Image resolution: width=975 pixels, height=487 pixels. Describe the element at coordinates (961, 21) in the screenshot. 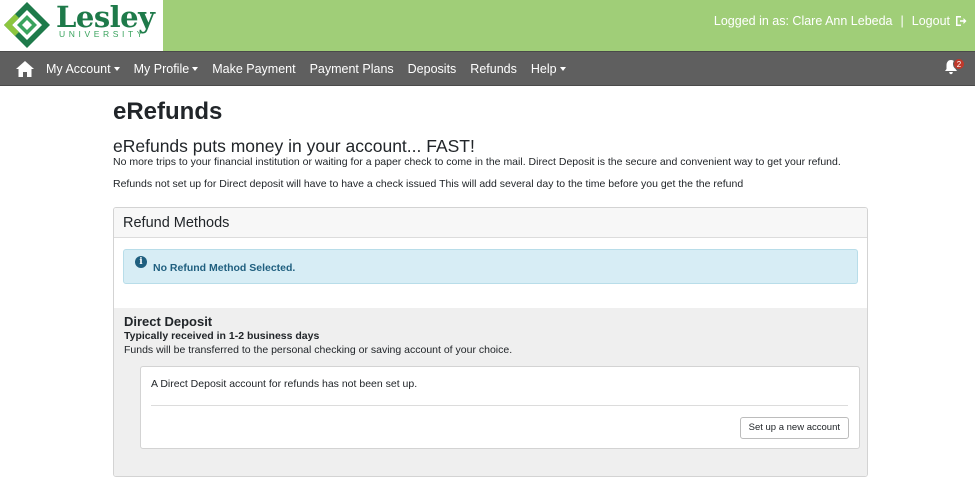

I see `logout-icon` at that location.